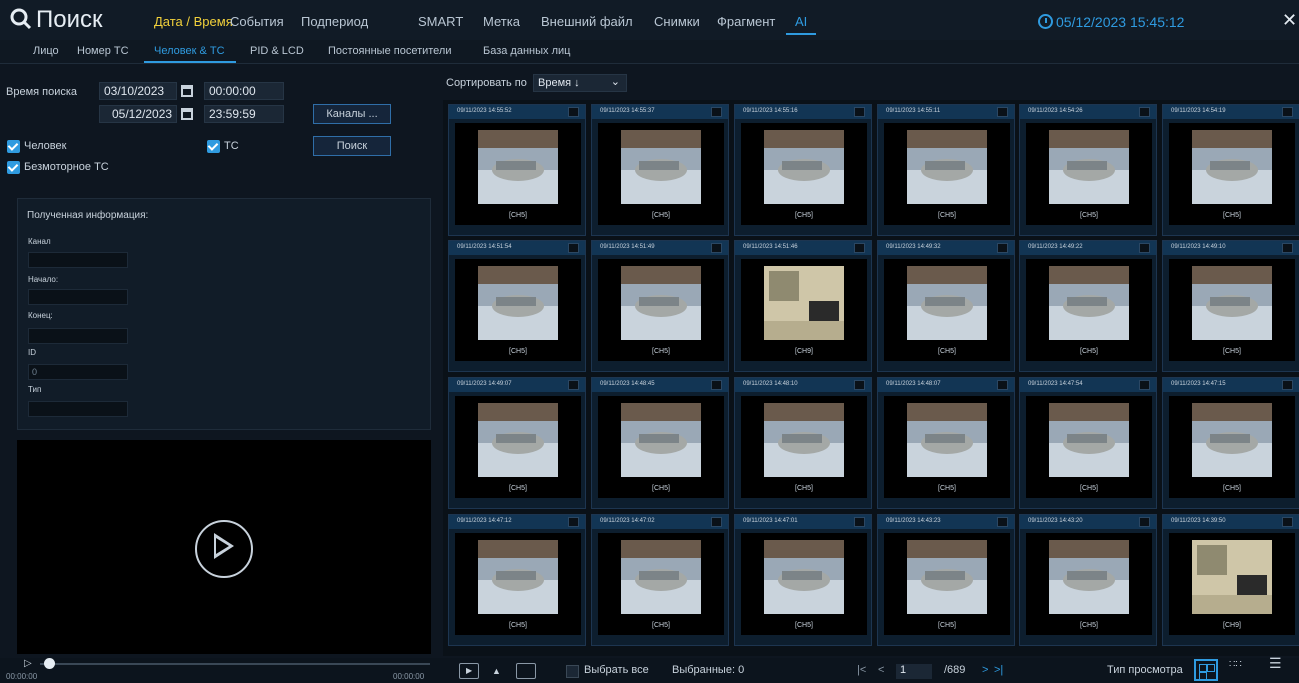 This screenshot has width=1299, height=683. What do you see at coordinates (677, 21) in the screenshot?
I see `tab-snapshots: Снимки` at bounding box center [677, 21].